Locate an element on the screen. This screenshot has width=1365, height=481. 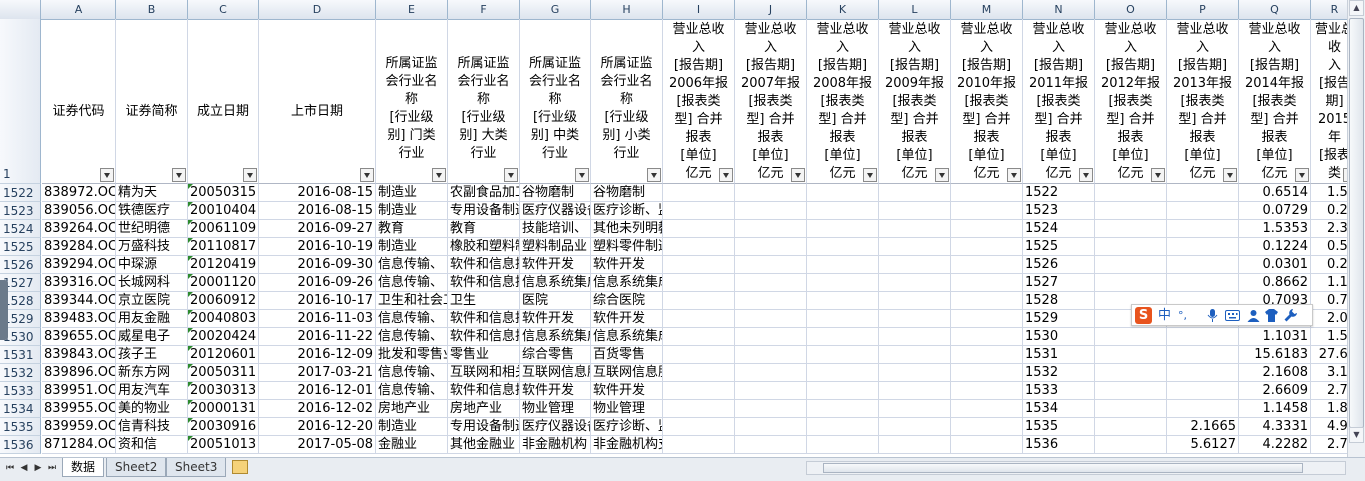
cell-q: 4.3331 is located at coordinates (1275, 427).